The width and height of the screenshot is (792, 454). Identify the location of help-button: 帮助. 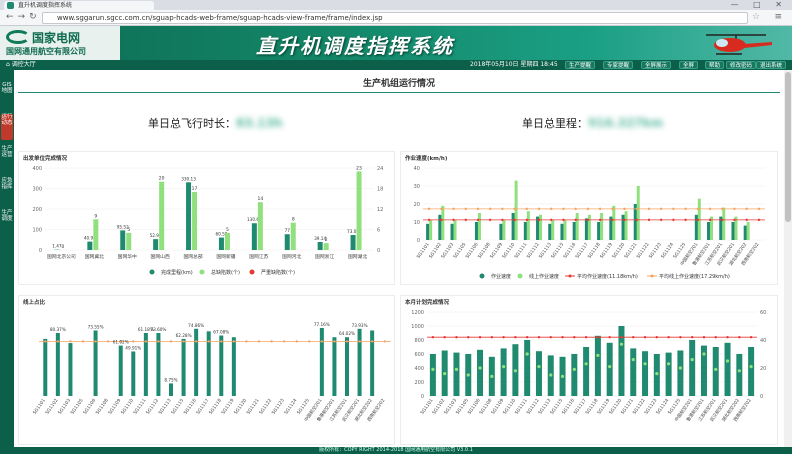
(715, 65).